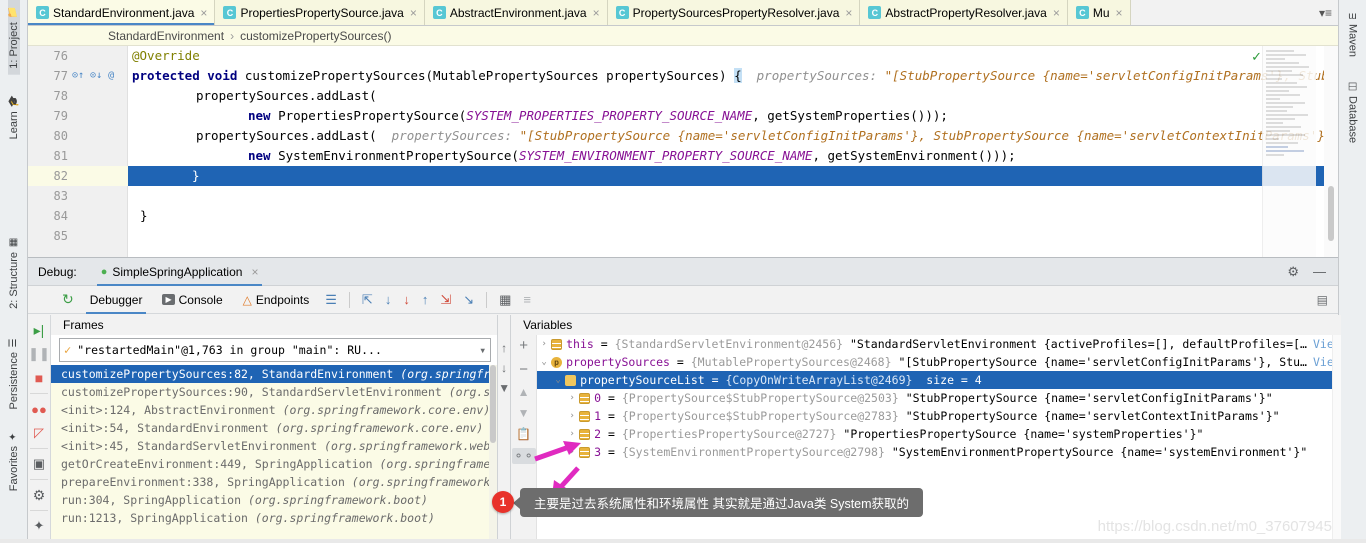 This screenshot has width=1366, height=543. What do you see at coordinates (1099, 12) in the screenshot?
I see `tab-mu: C Mu ×` at bounding box center [1099, 12].